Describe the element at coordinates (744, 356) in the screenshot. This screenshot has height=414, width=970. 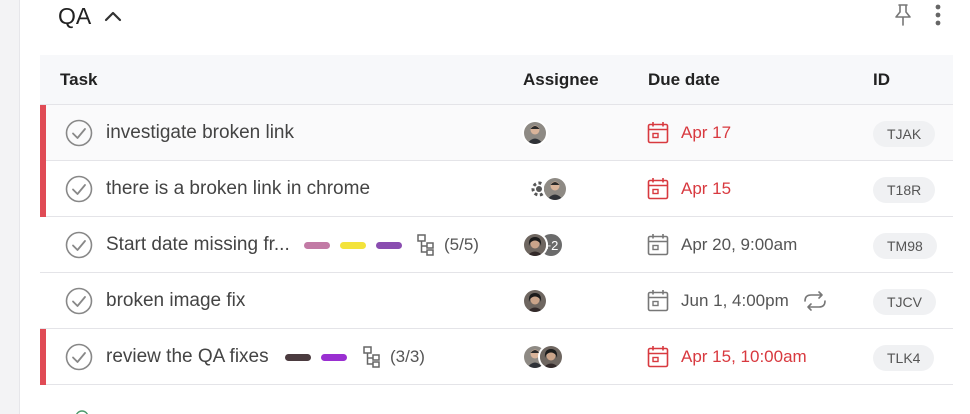
I see `due-date-text: Apr 15, 10:00am` at that location.